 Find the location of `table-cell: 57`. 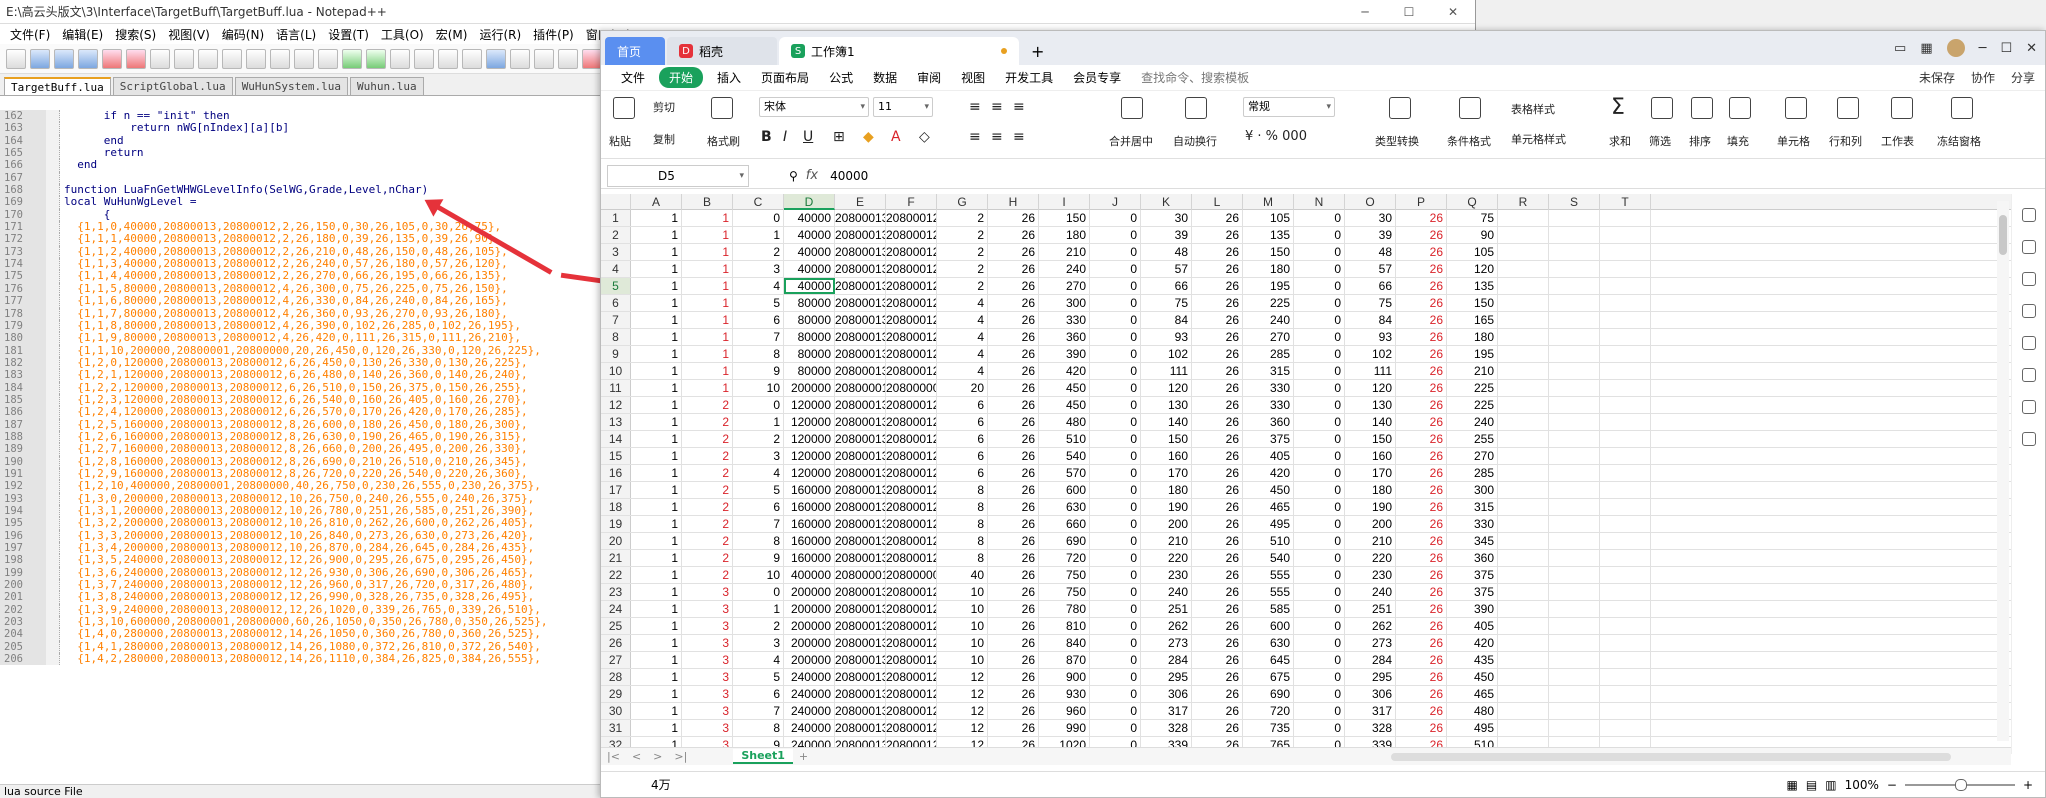

table-cell: 57 is located at coordinates (1370, 269).